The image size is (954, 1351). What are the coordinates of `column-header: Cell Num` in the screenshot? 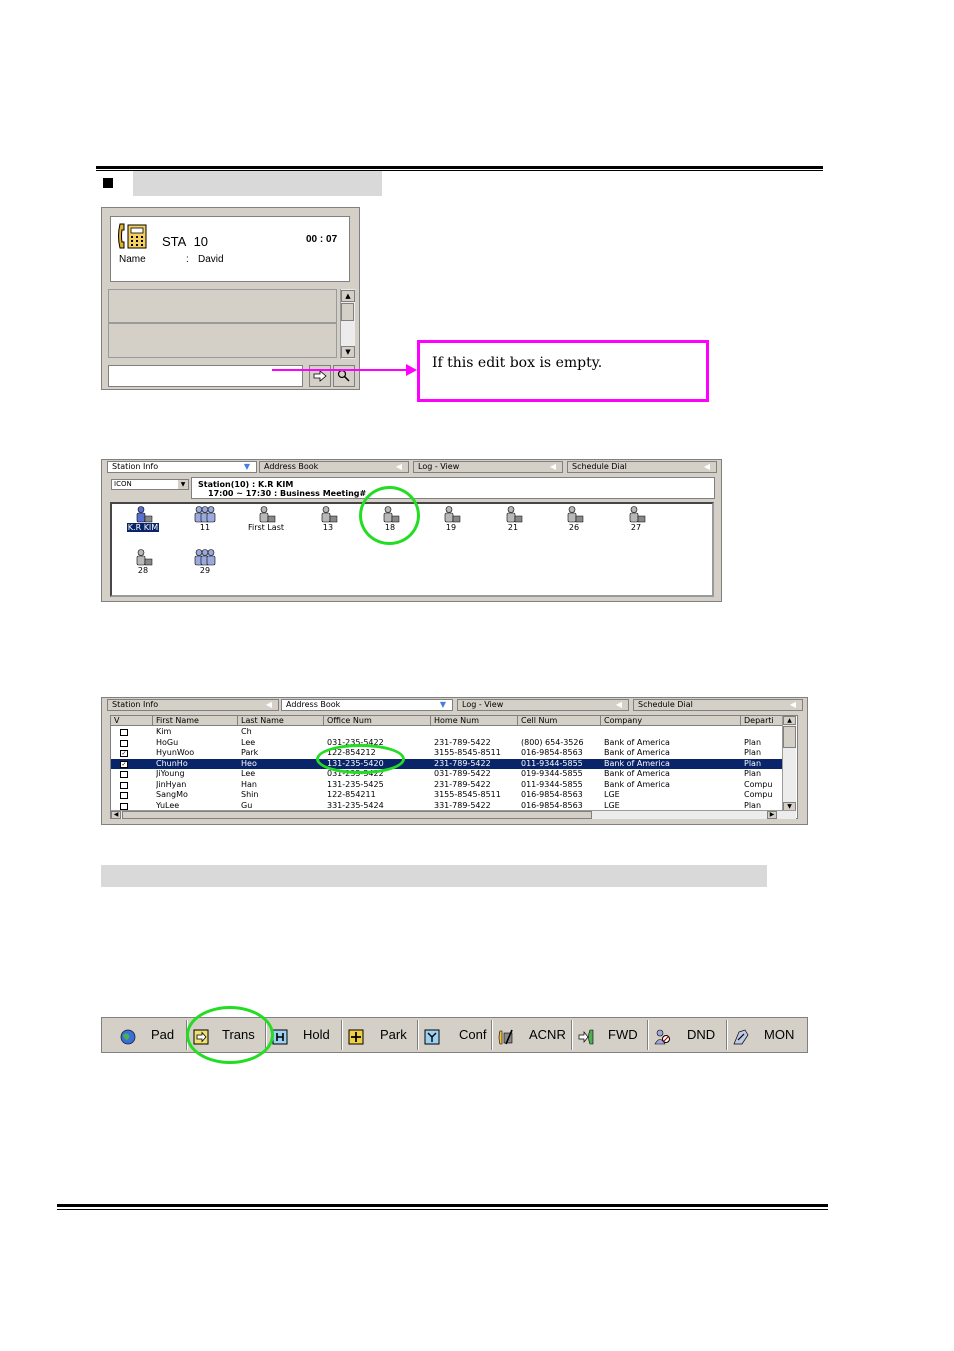 It's located at (559, 721).